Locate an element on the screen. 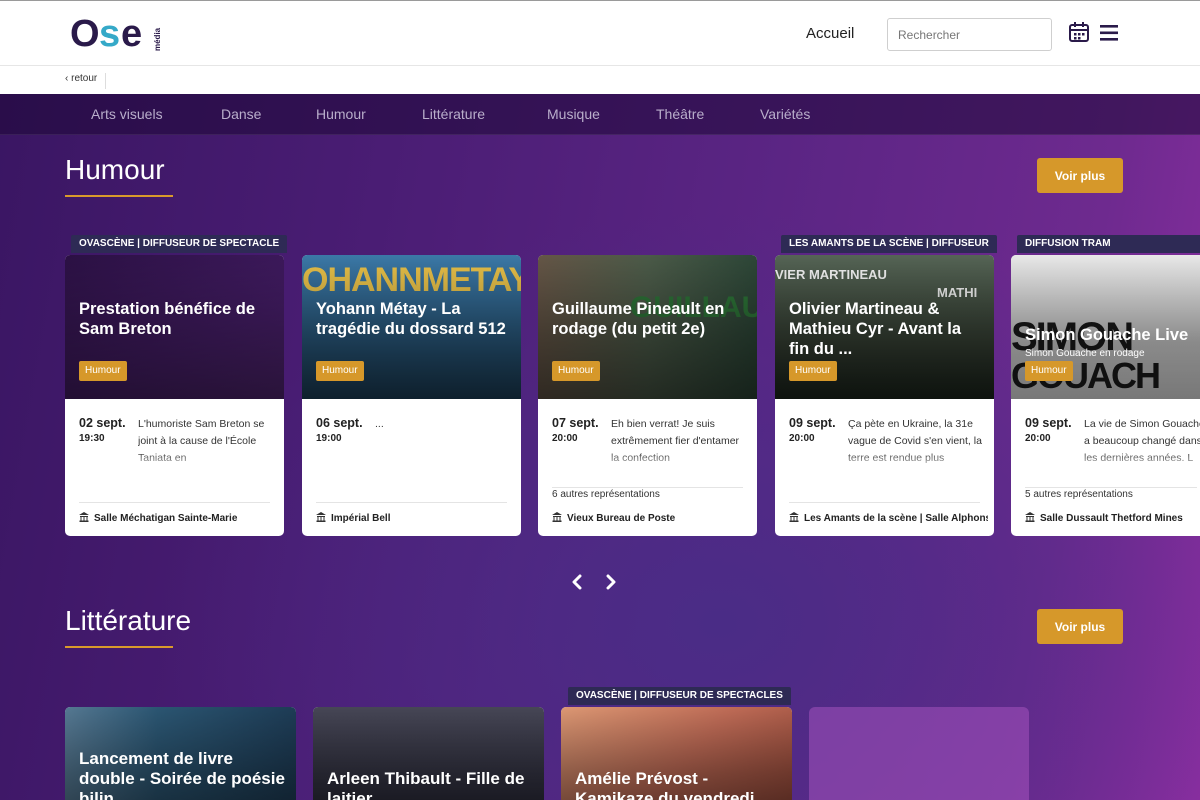 Image resolution: width=1200 pixels, height=800 pixels. event-title: Amélie Prévost - Kamikaze du vendredi is located at coordinates (665, 784).